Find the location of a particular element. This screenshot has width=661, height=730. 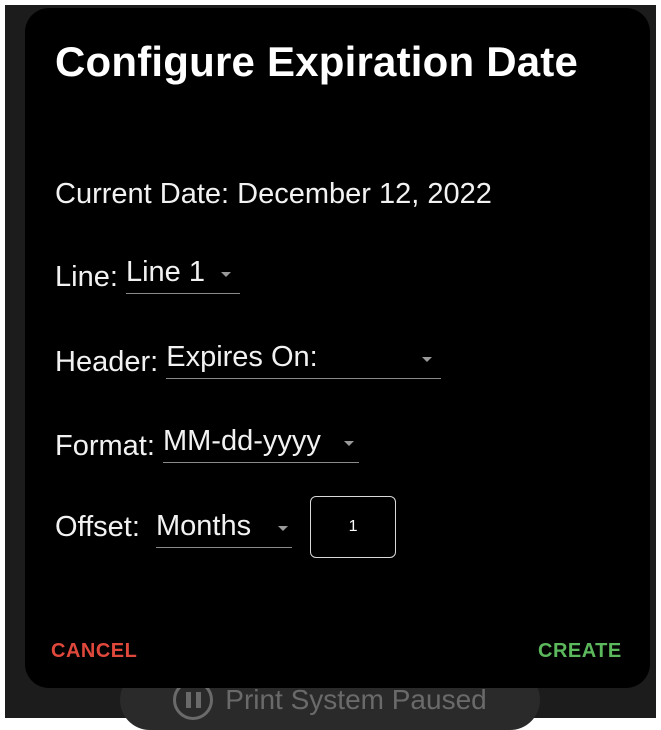

current-date-text: Current Date: December 12, 2022 is located at coordinates (273, 194).